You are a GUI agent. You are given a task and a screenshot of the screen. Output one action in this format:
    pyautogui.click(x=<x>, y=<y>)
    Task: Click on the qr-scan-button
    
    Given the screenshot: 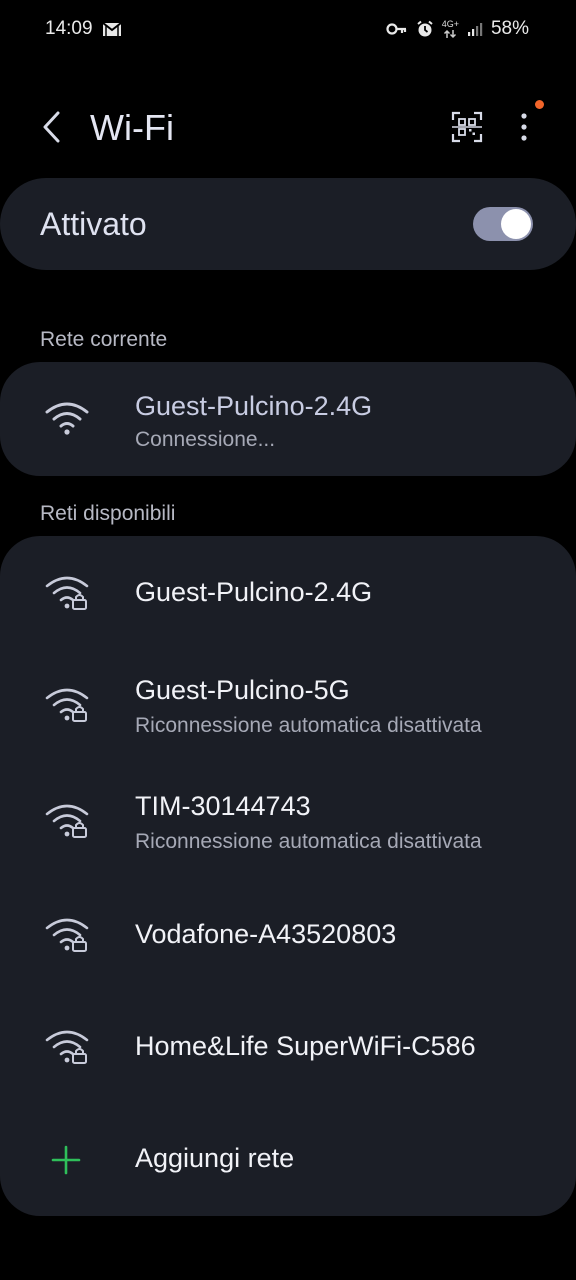 What is the action you would take?
    pyautogui.click(x=467, y=127)
    